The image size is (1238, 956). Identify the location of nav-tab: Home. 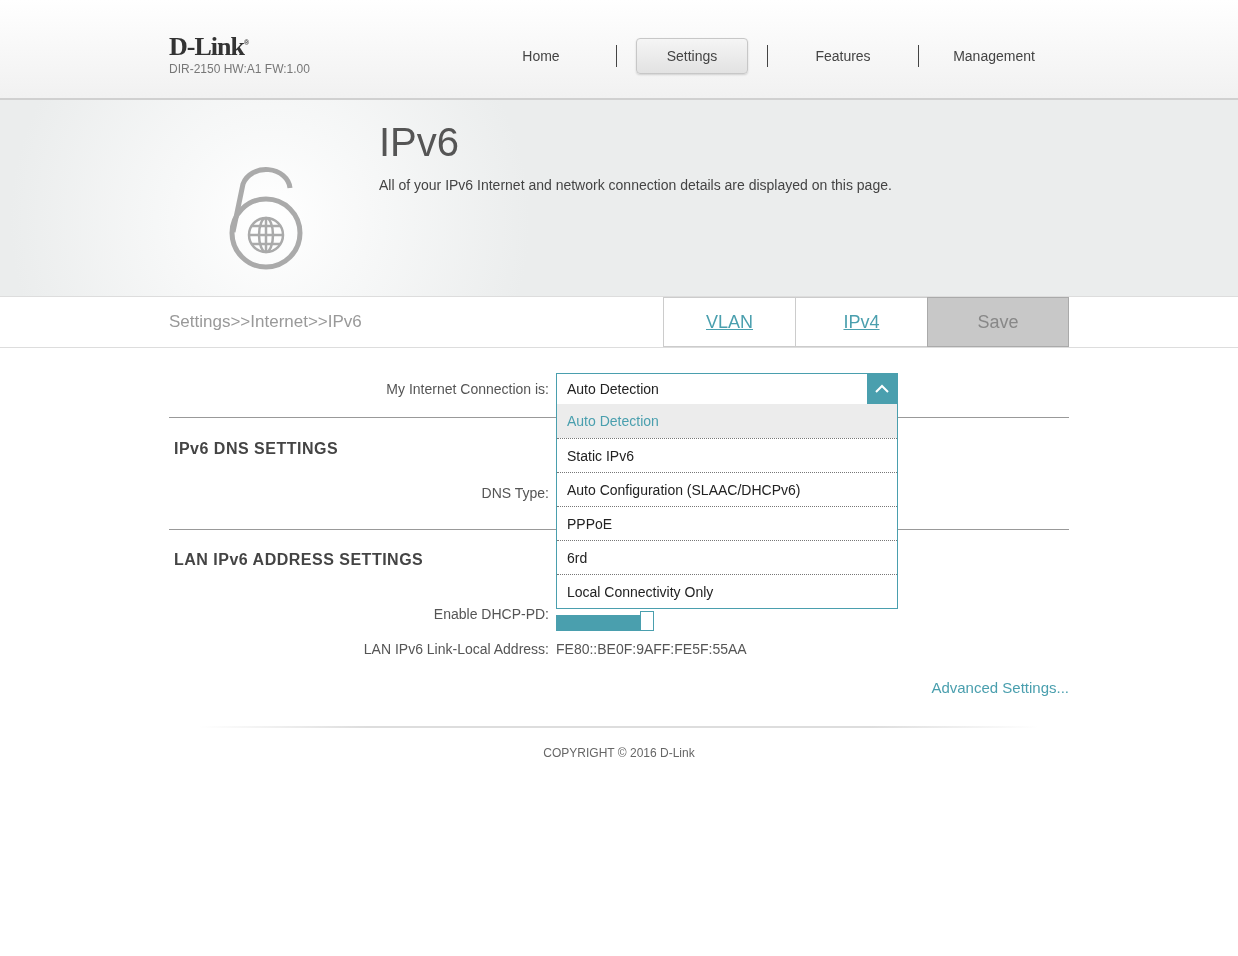
(541, 55).